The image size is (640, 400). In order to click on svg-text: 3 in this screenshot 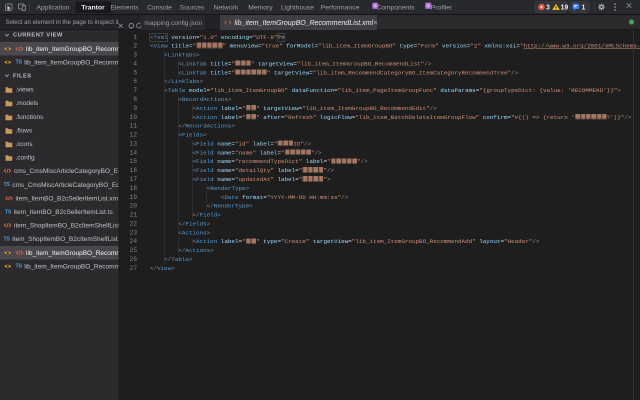, I will do `click(548, 8)`.